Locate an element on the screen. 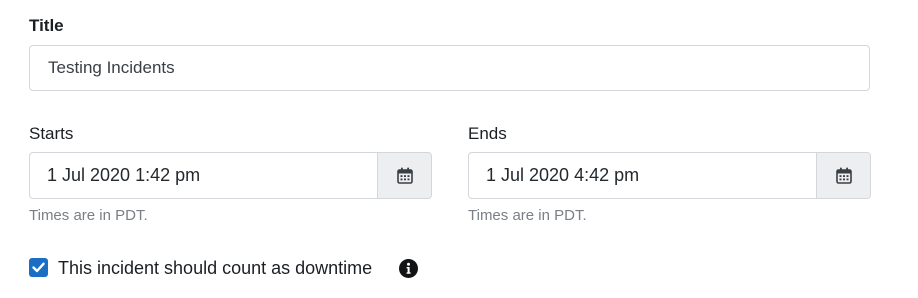  ends-date-input is located at coordinates (642, 175).